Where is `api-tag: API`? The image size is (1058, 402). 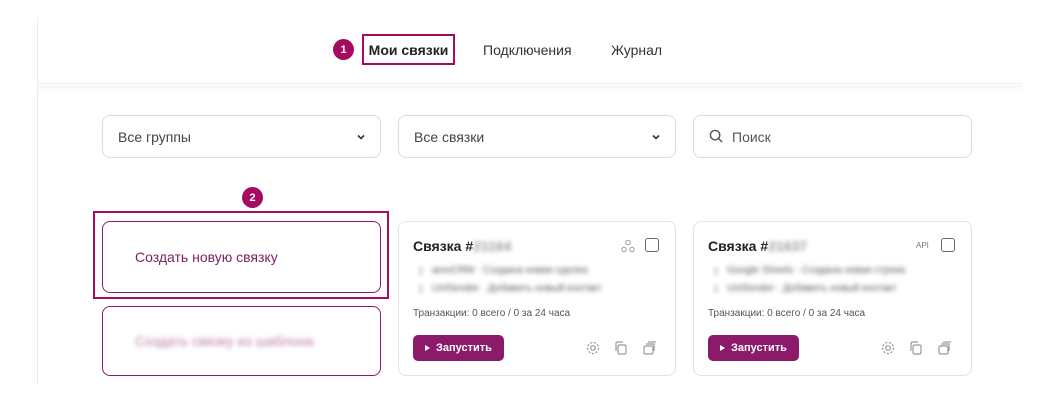
api-tag: API is located at coordinates (922, 245).